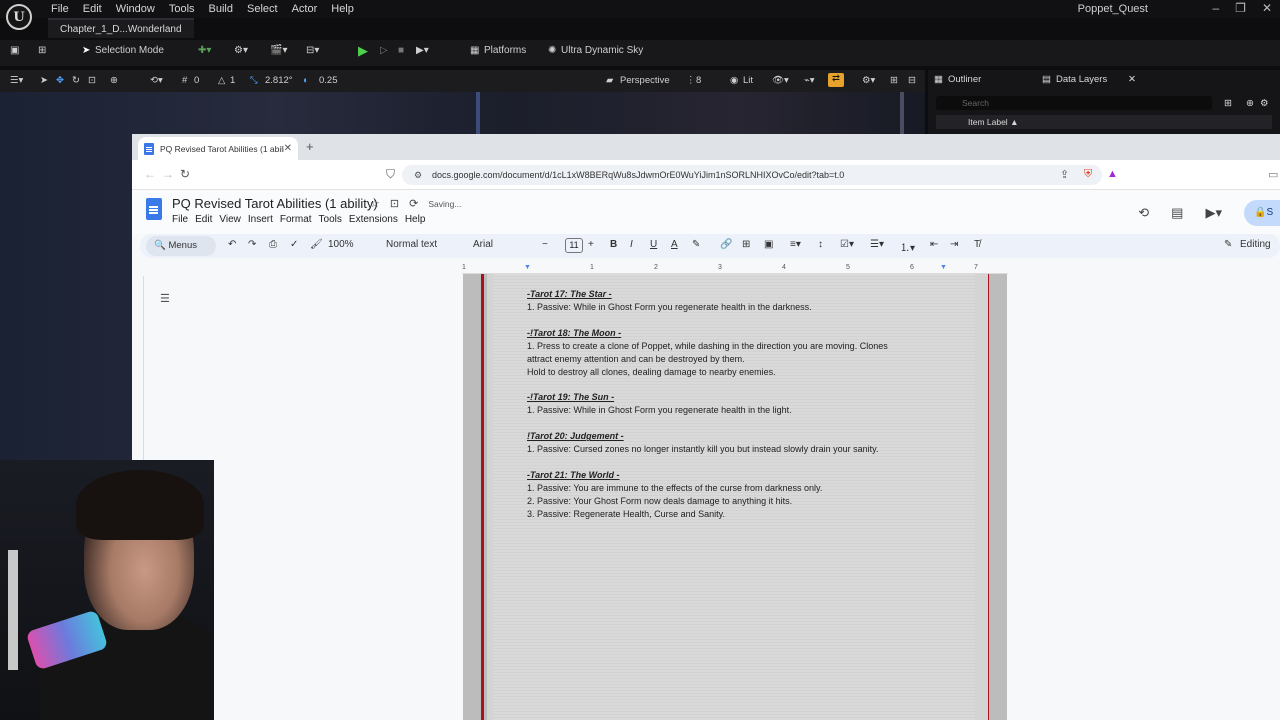  What do you see at coordinates (1255, 244) in the screenshot?
I see `editing-mode-dropdown: Editing` at bounding box center [1255, 244].